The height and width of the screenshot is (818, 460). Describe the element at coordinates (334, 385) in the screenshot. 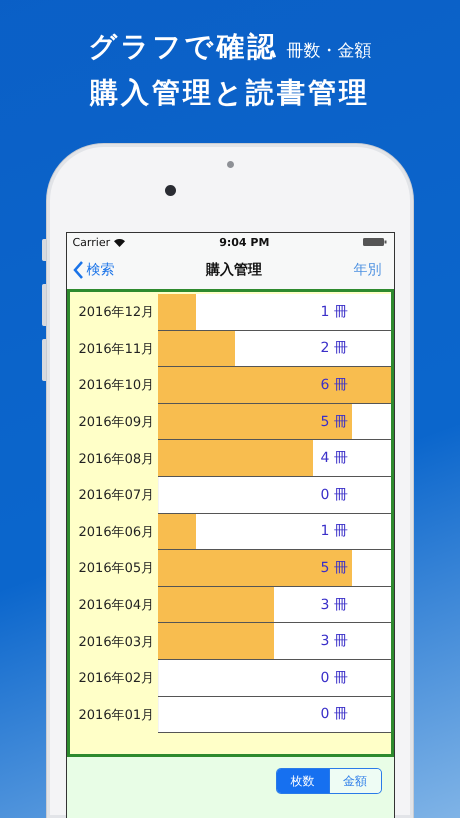

I see `count-label: 6 冊` at that location.